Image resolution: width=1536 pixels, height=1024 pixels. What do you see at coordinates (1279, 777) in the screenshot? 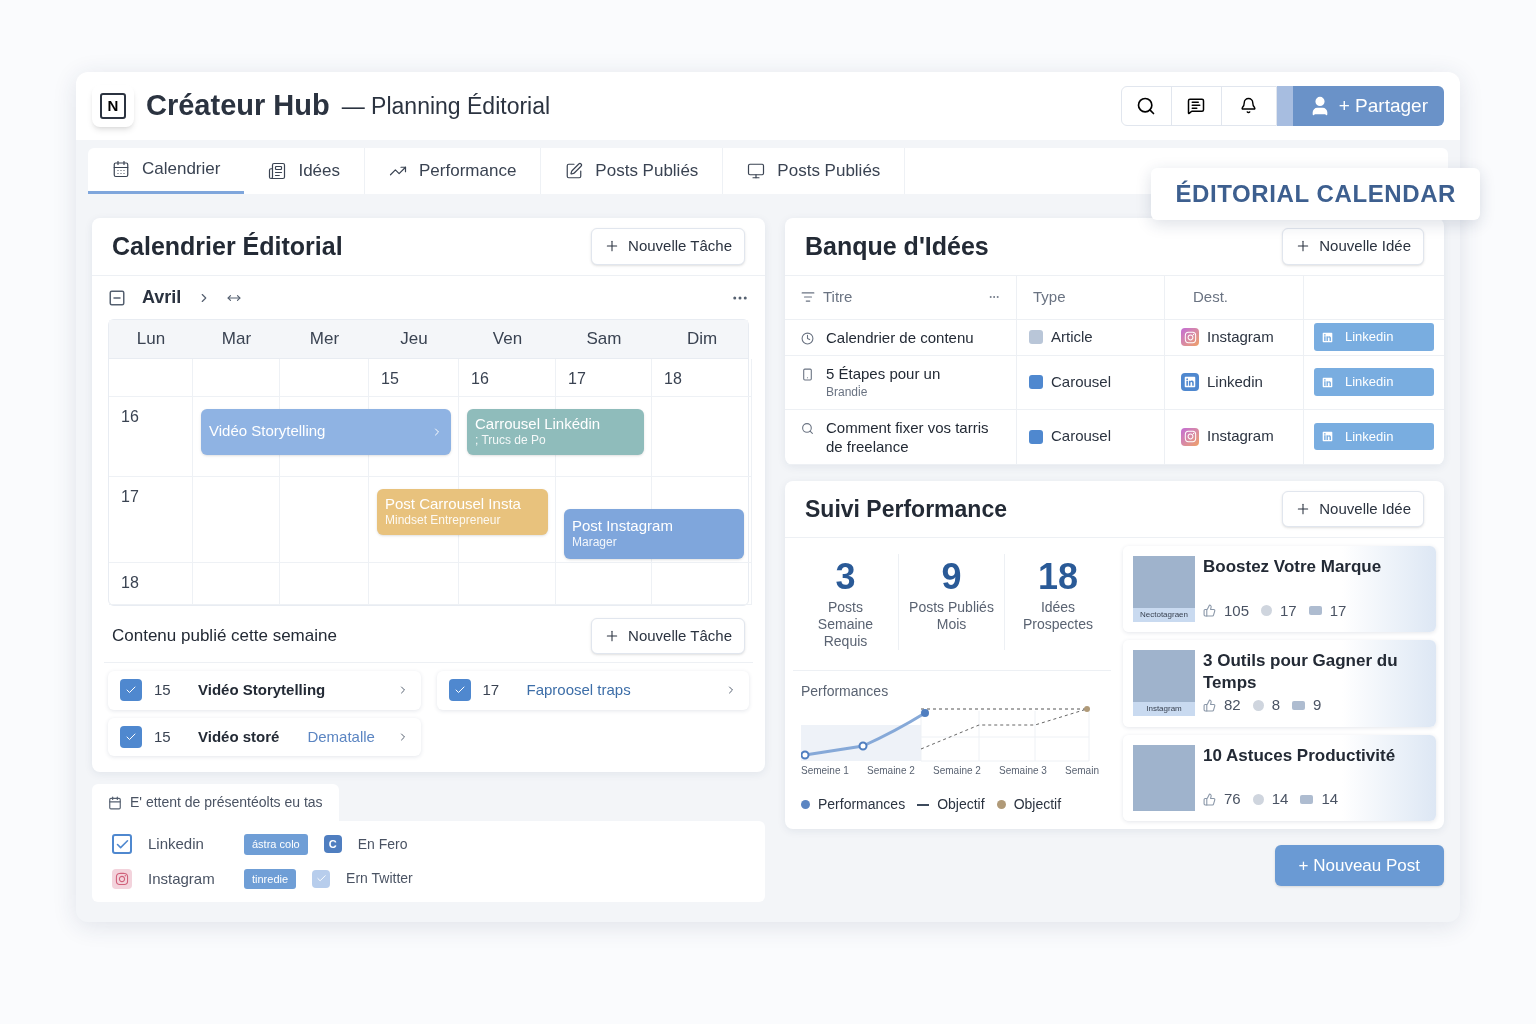
I see `post-card: 10 Astuces Productivité 76 14 14` at bounding box center [1279, 777].